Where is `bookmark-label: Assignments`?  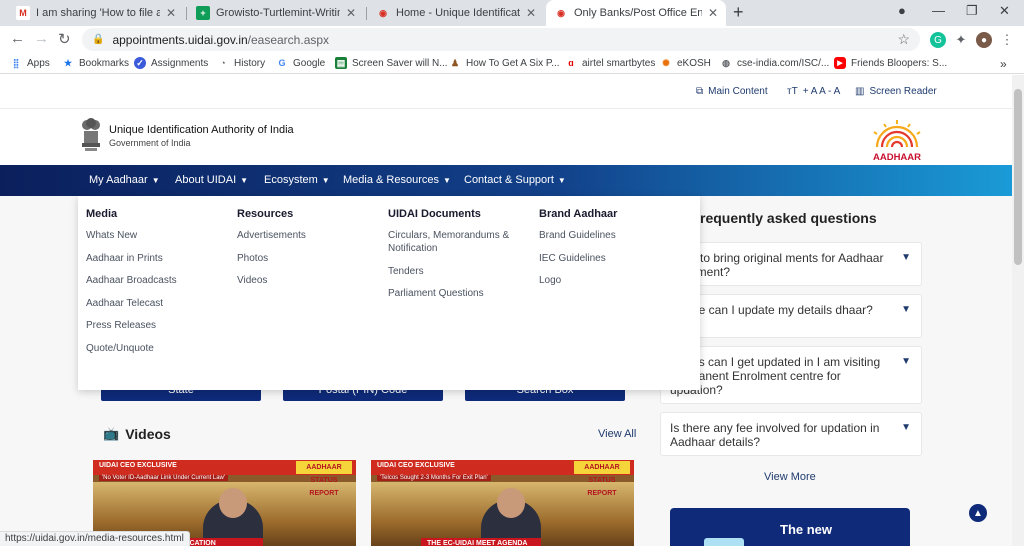 bookmark-label: Assignments is located at coordinates (180, 63).